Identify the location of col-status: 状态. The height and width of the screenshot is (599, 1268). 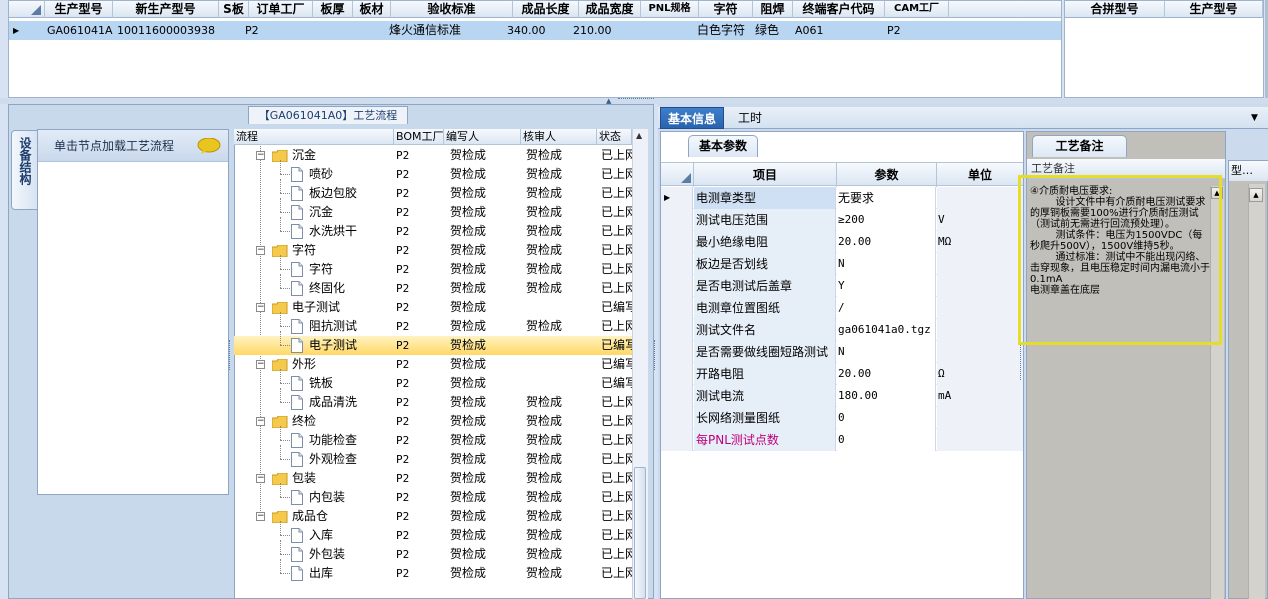
(614, 137).